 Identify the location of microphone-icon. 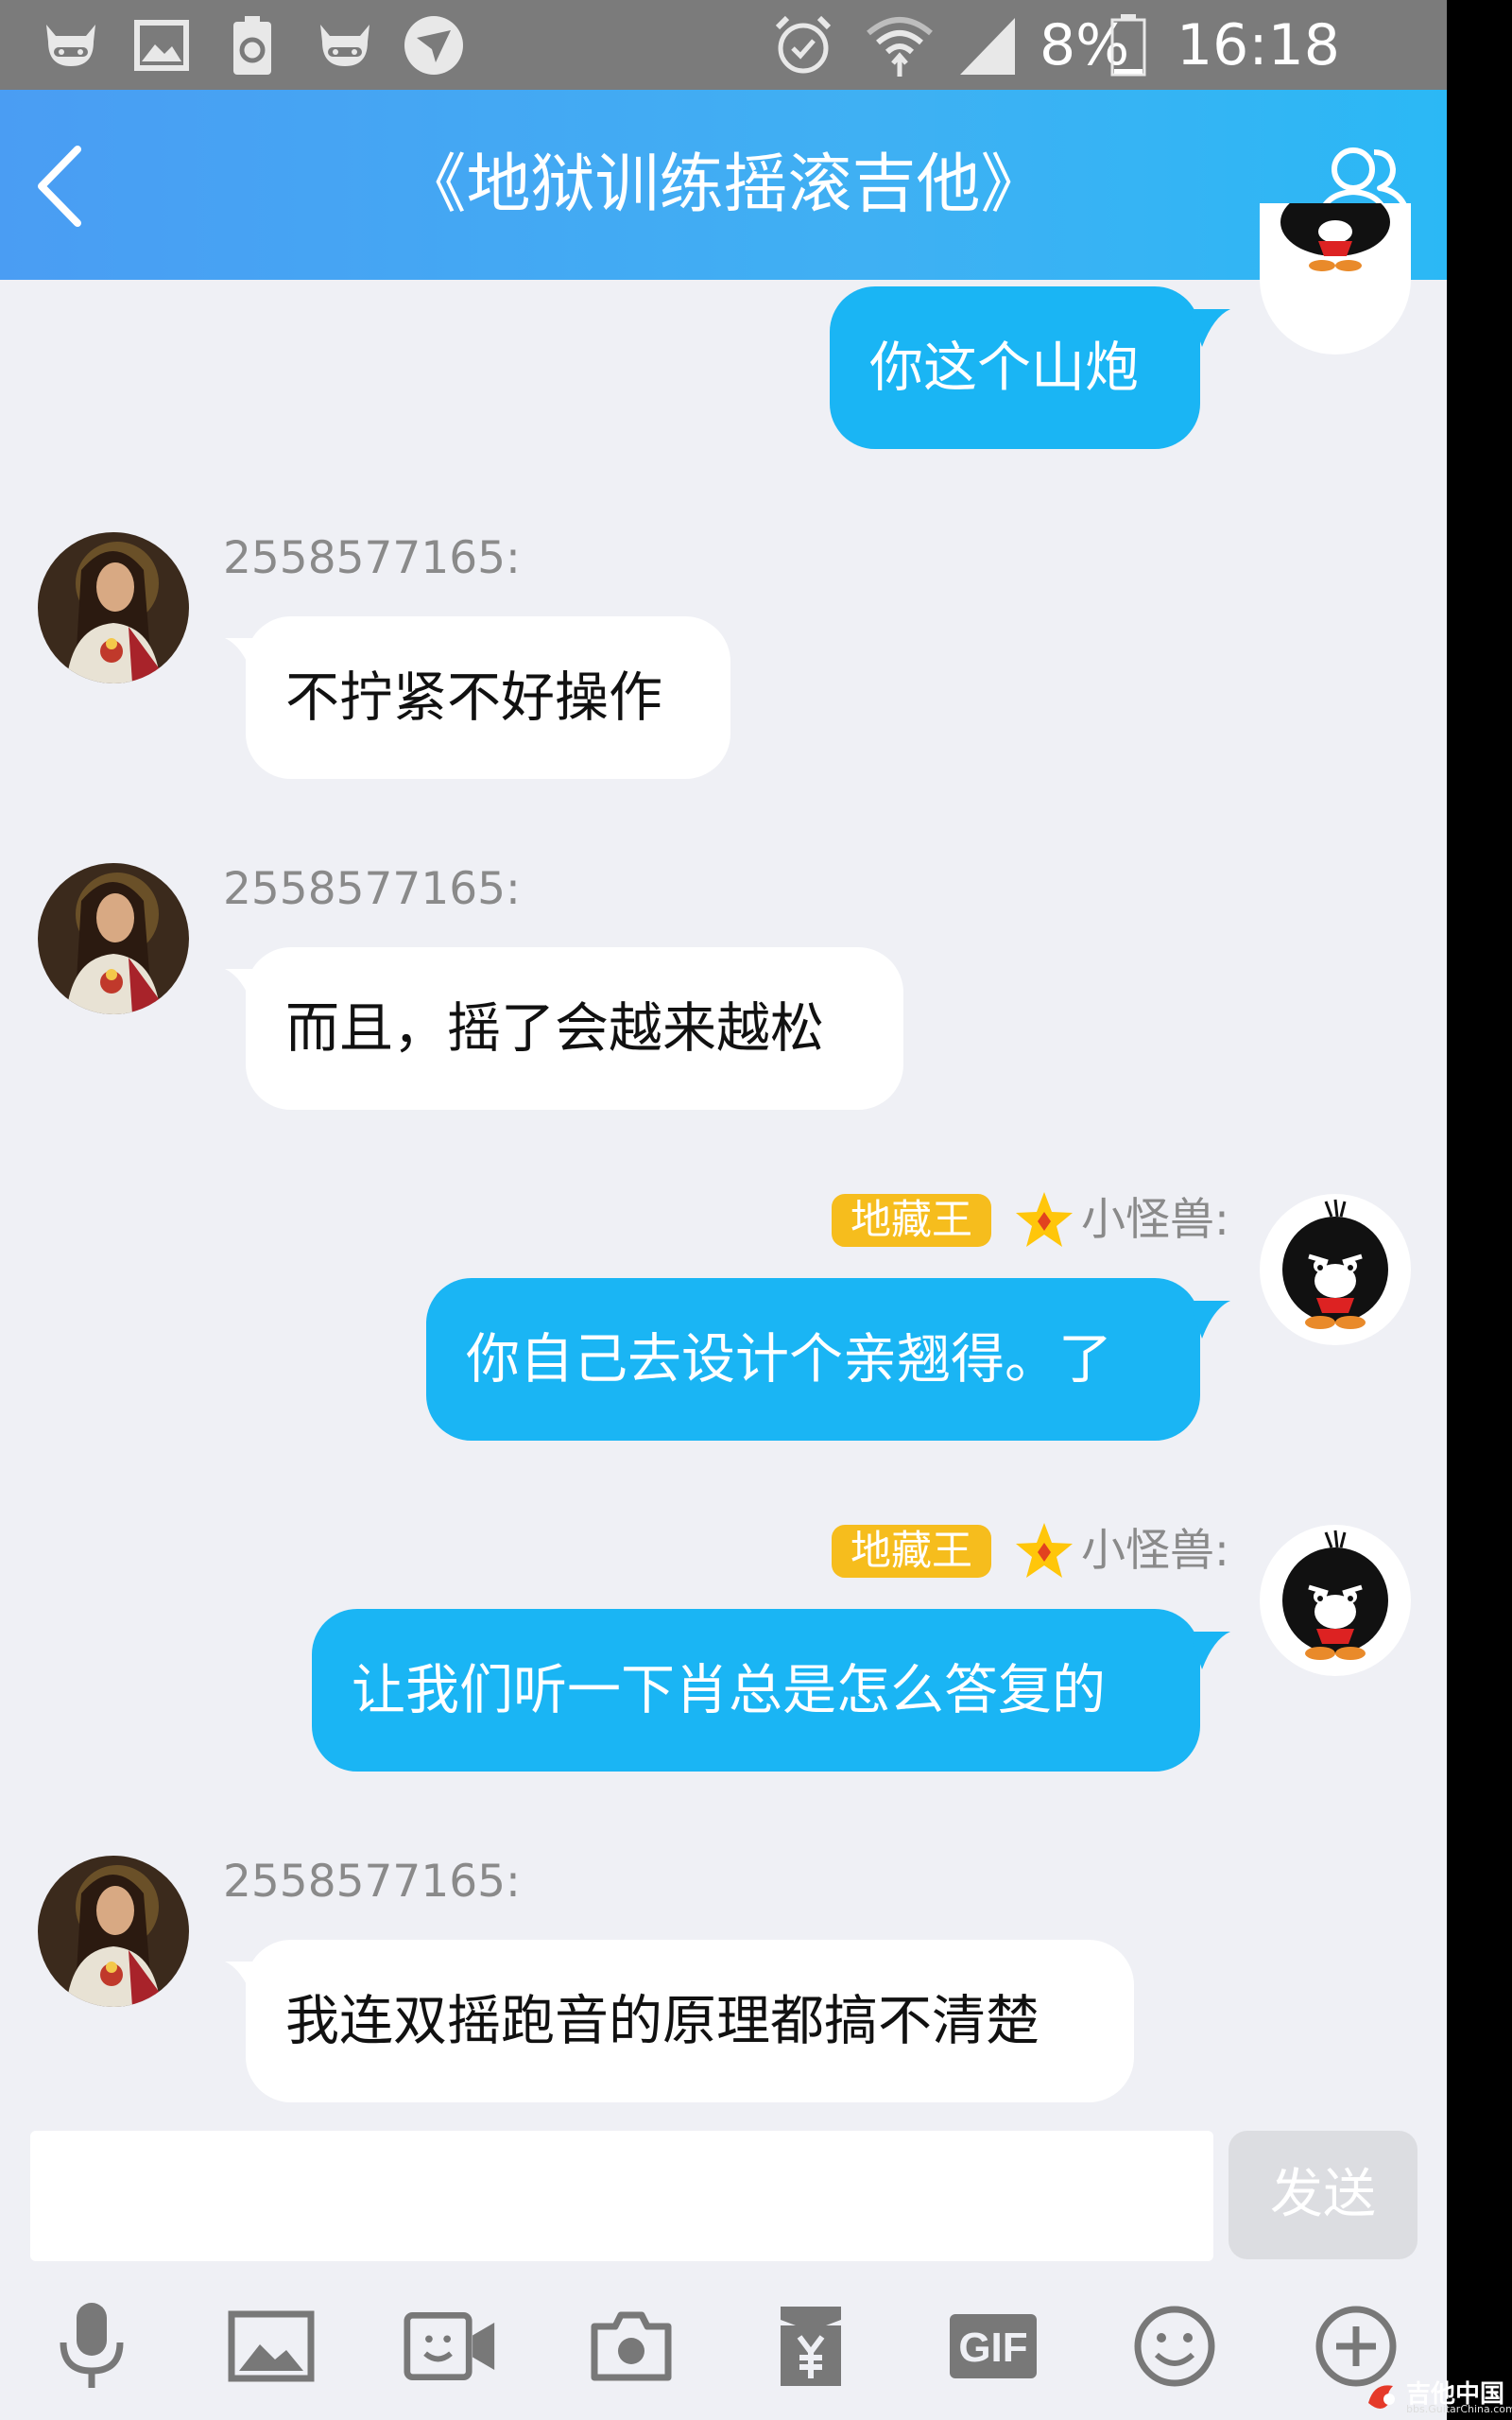
(92, 2345).